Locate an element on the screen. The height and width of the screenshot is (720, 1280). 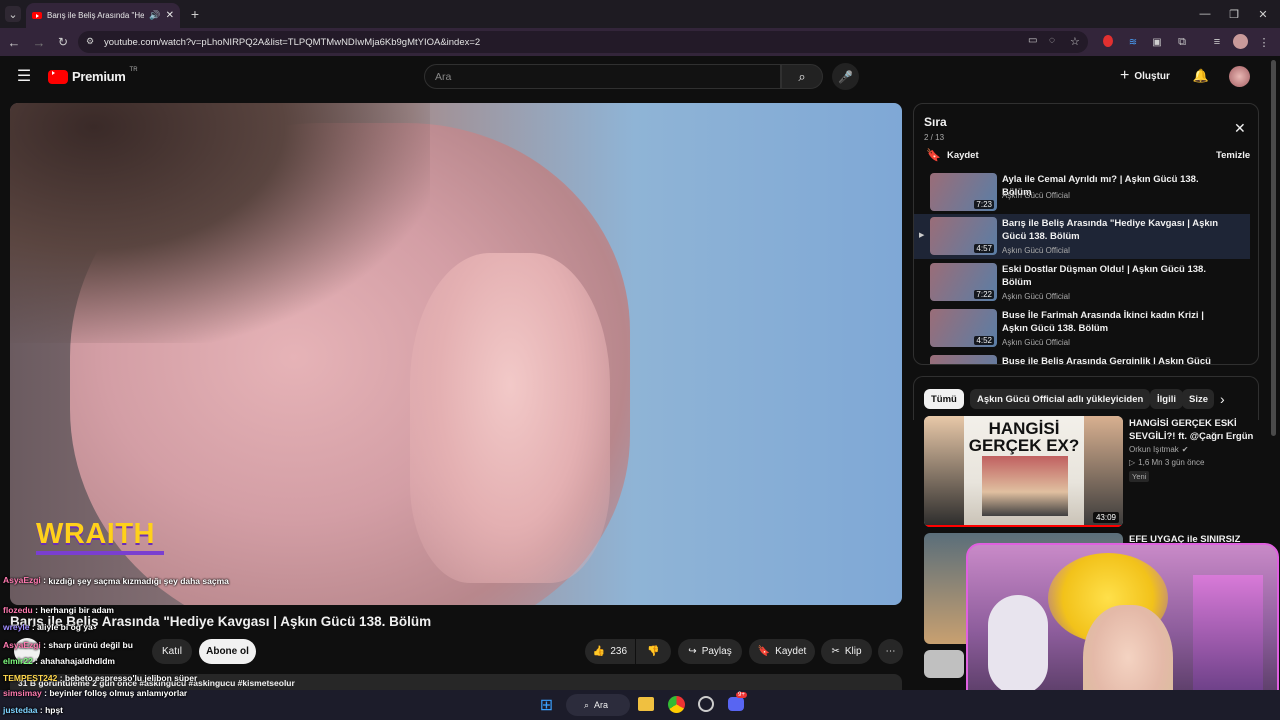
chat-message: elmir22 : ahahahajaldhdldm is located at coordinates (59, 661).